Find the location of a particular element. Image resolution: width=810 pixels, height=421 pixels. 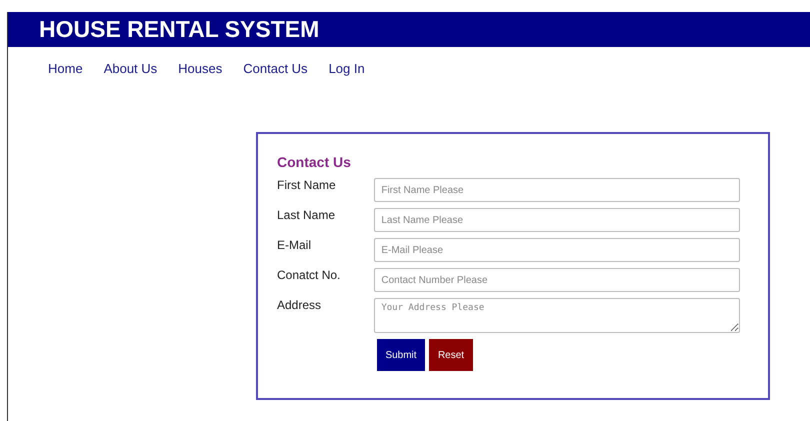

field-label: E-Mail is located at coordinates (294, 246).